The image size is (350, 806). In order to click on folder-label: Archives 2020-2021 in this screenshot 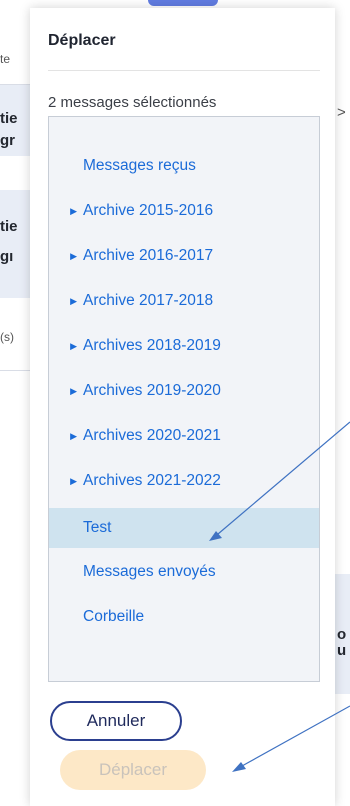, I will do `click(152, 435)`.